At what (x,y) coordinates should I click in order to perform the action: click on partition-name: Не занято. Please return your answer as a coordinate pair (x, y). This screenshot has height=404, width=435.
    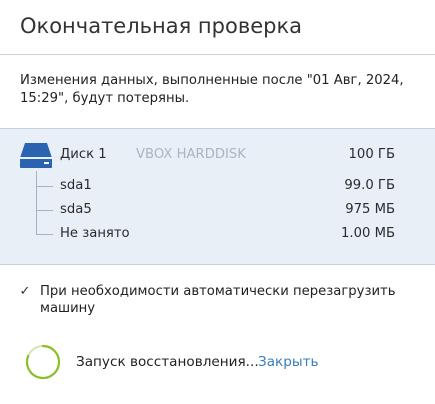
    Looking at the image, I should click on (95, 233).